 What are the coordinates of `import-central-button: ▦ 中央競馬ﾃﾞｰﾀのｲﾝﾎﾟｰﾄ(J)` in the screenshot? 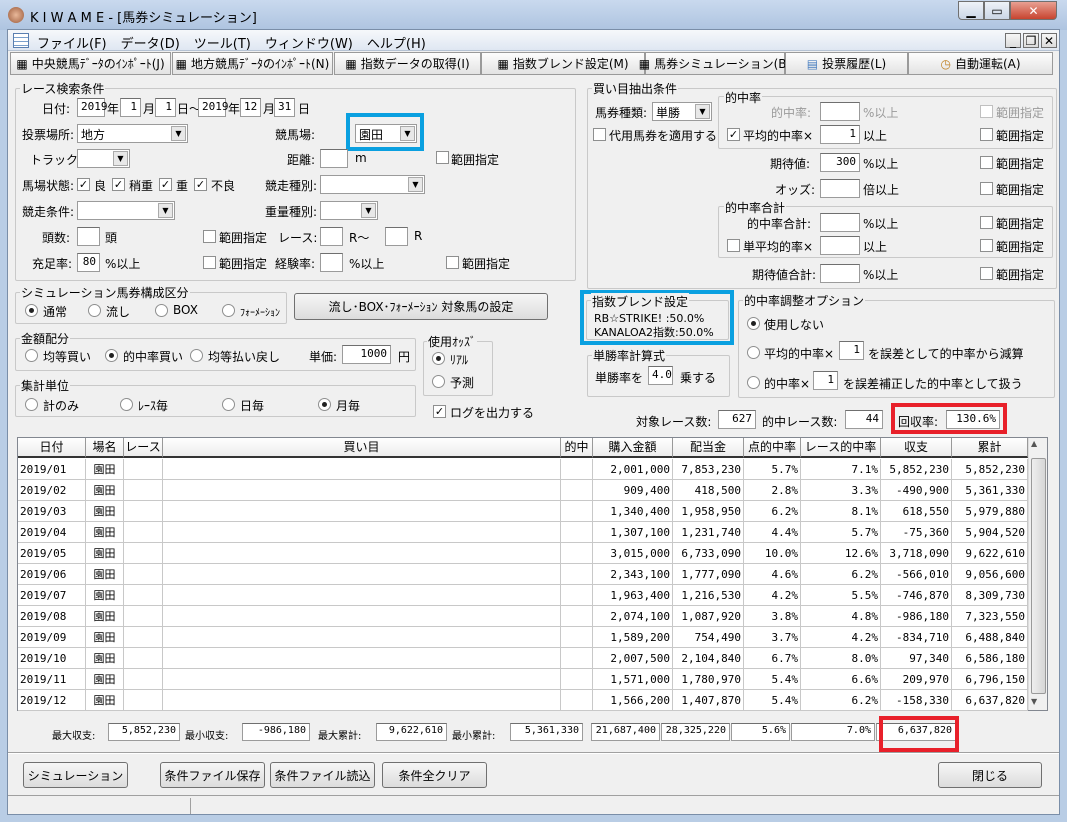 It's located at (90, 63).